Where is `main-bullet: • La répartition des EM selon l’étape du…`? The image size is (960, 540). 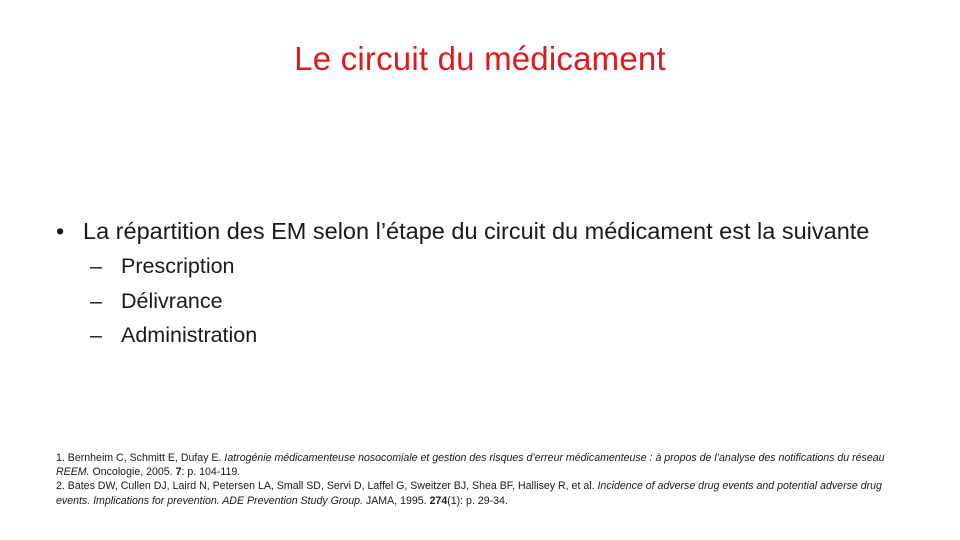 main-bullet: • La répartition des EM selon l’étape du… is located at coordinates (486, 231).